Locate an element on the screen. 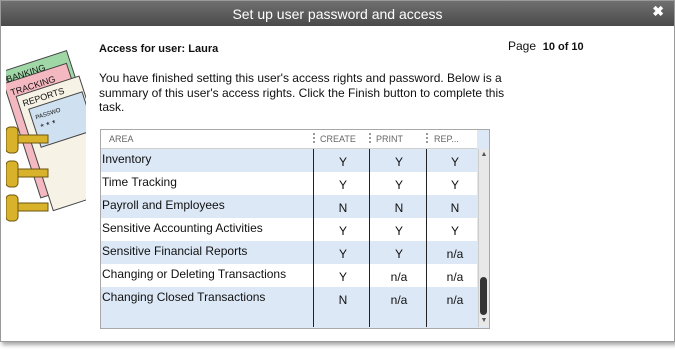 Image resolution: width=675 pixels, height=350 pixels. column-header-area: AREA is located at coordinates (121, 139).